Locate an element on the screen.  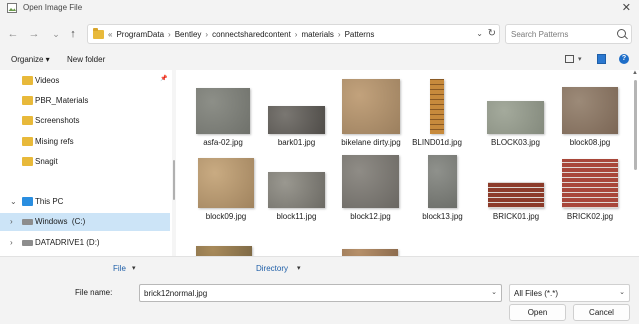
sidebar-item-snagit: Snagit is located at coordinates (85, 162).